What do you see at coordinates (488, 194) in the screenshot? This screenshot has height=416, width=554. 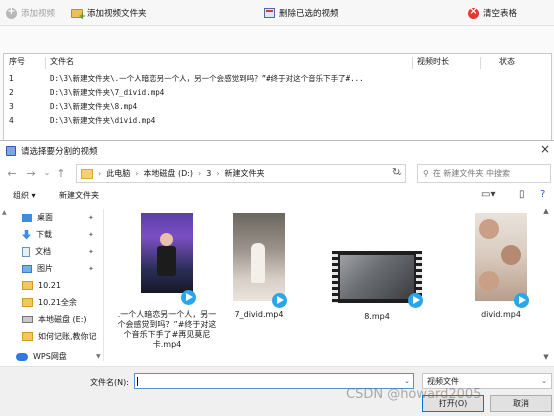 I see `view-options-icon: ▭▾` at bounding box center [488, 194].